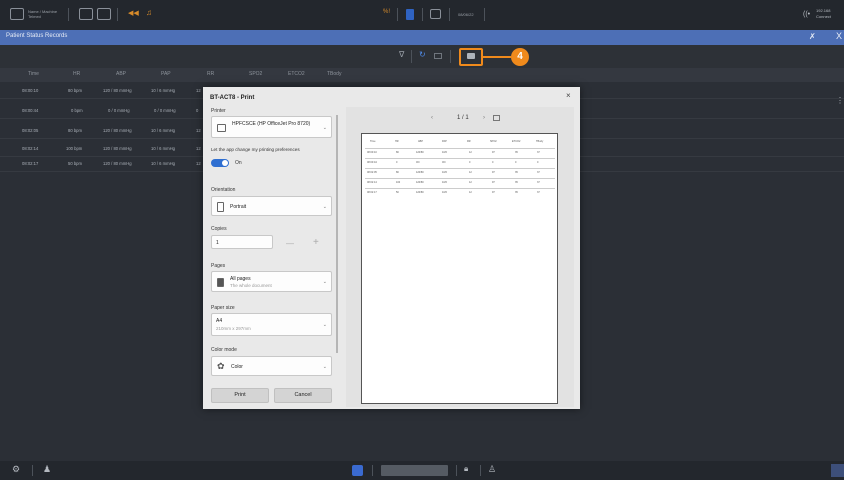 The image size is (844, 480). I want to click on expand-icon, so click(837, 470).